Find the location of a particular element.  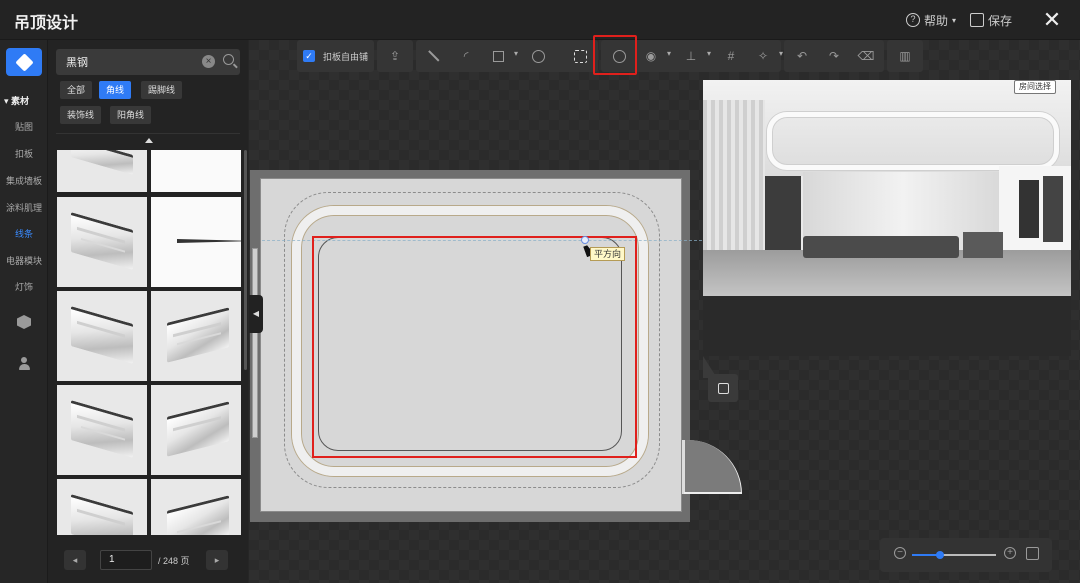

zoom-in-icon: + is located at coordinates (1010, 553).